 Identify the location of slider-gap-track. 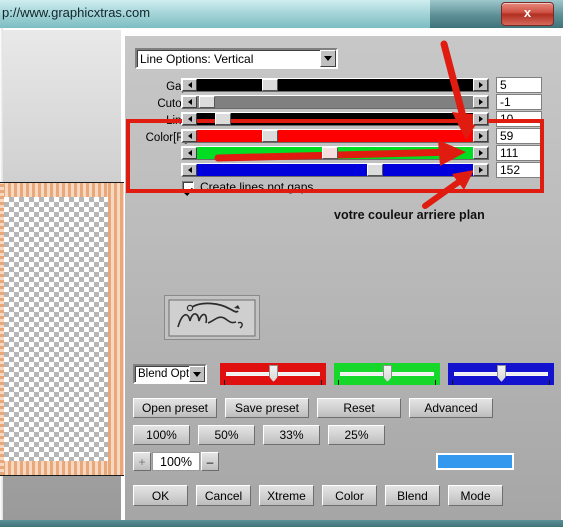
(335, 85).